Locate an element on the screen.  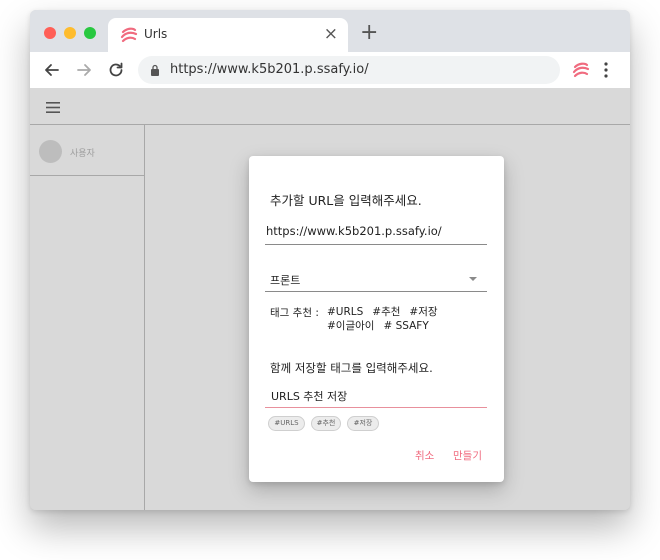
tab-urls: Urls × is located at coordinates (228, 35).